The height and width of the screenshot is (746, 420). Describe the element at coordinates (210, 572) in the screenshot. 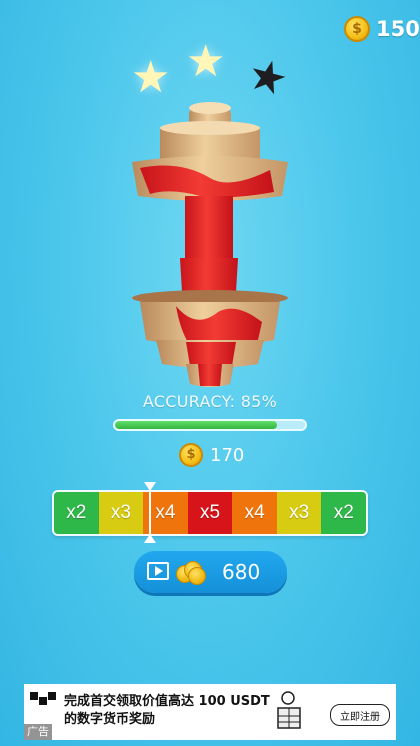

I see `claim-multiplied-reward-button: 680` at that location.